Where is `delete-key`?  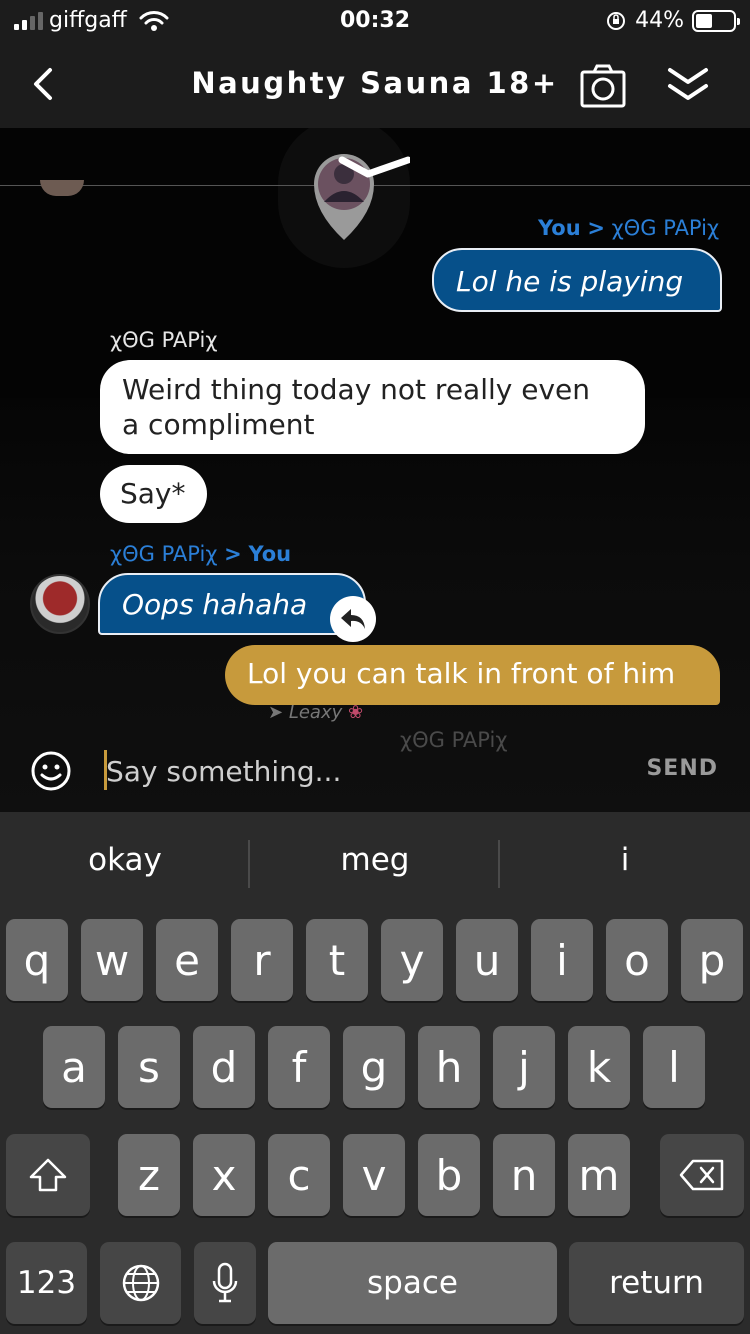 delete-key is located at coordinates (702, 1175).